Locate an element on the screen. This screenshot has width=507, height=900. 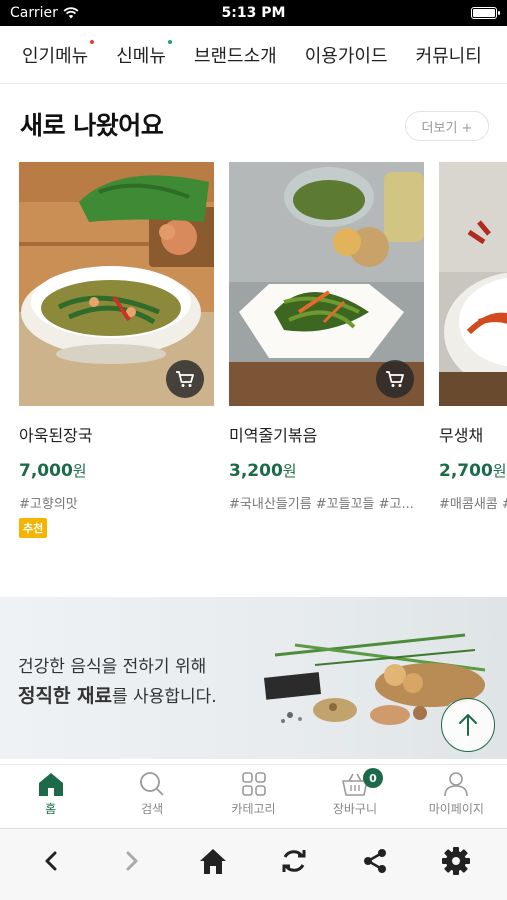
search-icon is located at coordinates (152, 784).